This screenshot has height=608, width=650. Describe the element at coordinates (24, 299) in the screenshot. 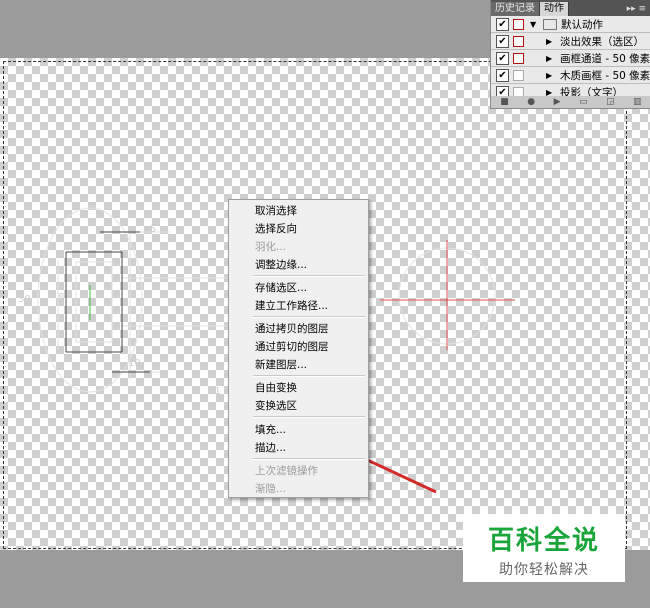

I see `dim-label-2: 30` at that location.